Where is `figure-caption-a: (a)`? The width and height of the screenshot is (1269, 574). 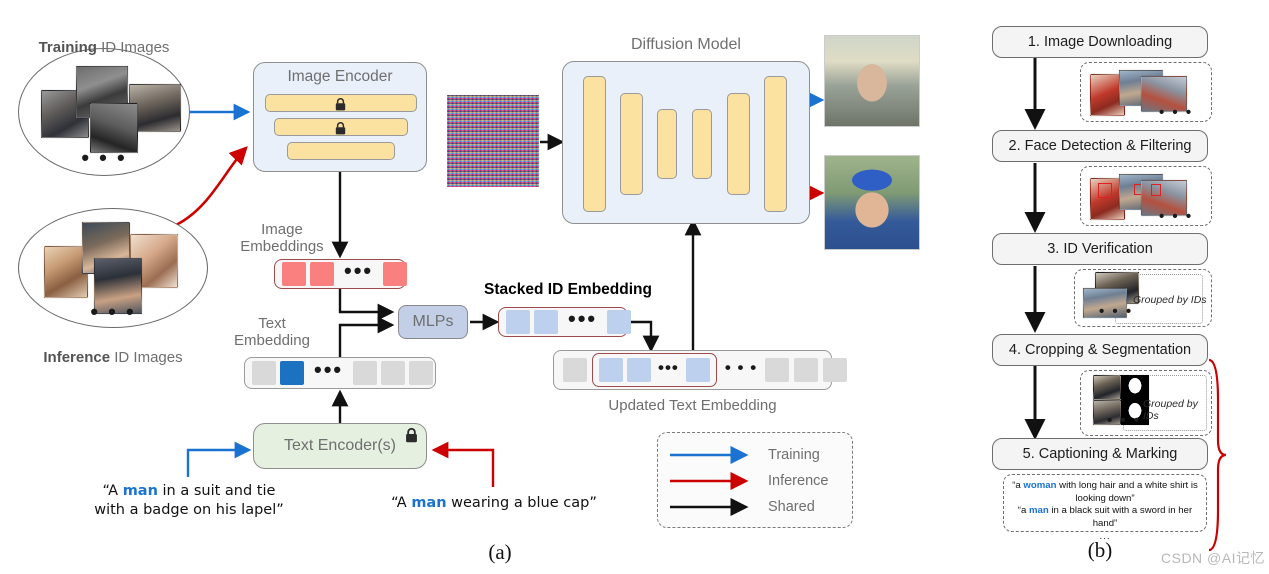
figure-caption-a: (a) is located at coordinates (500, 552).